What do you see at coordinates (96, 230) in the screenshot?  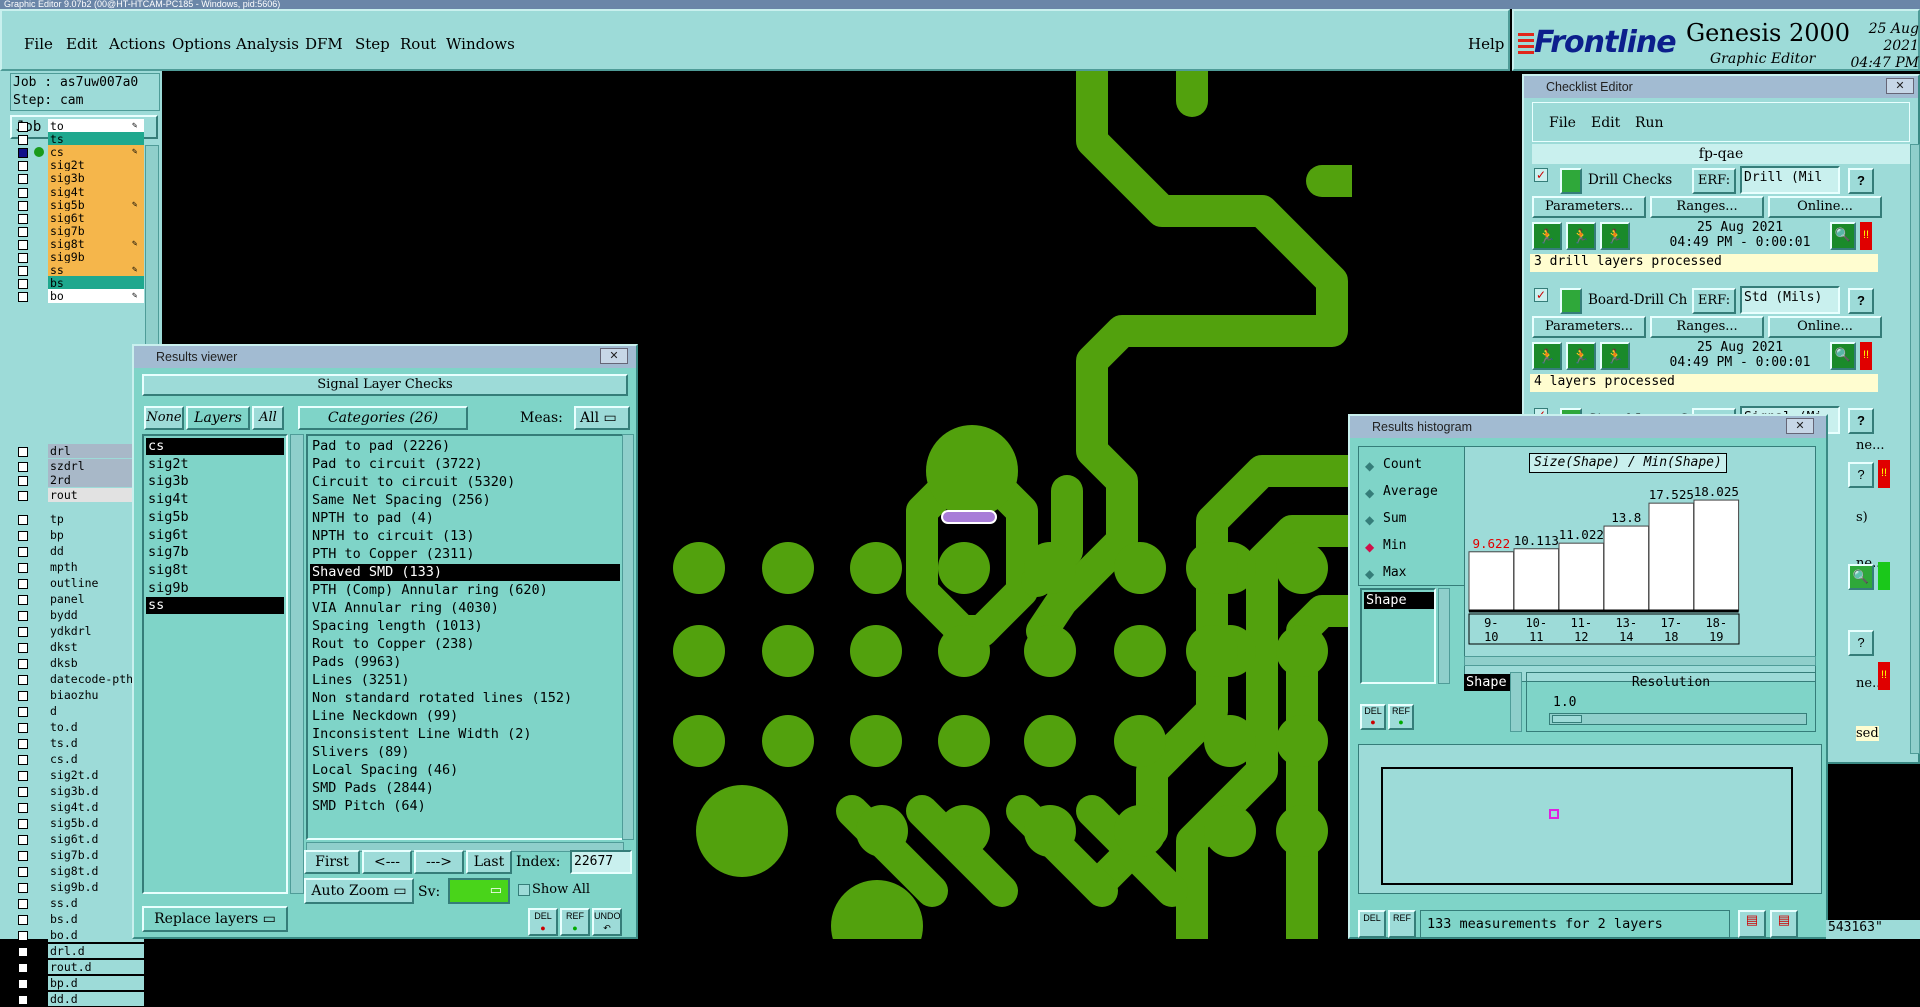 I see `layer-name: sig7b` at bounding box center [96, 230].